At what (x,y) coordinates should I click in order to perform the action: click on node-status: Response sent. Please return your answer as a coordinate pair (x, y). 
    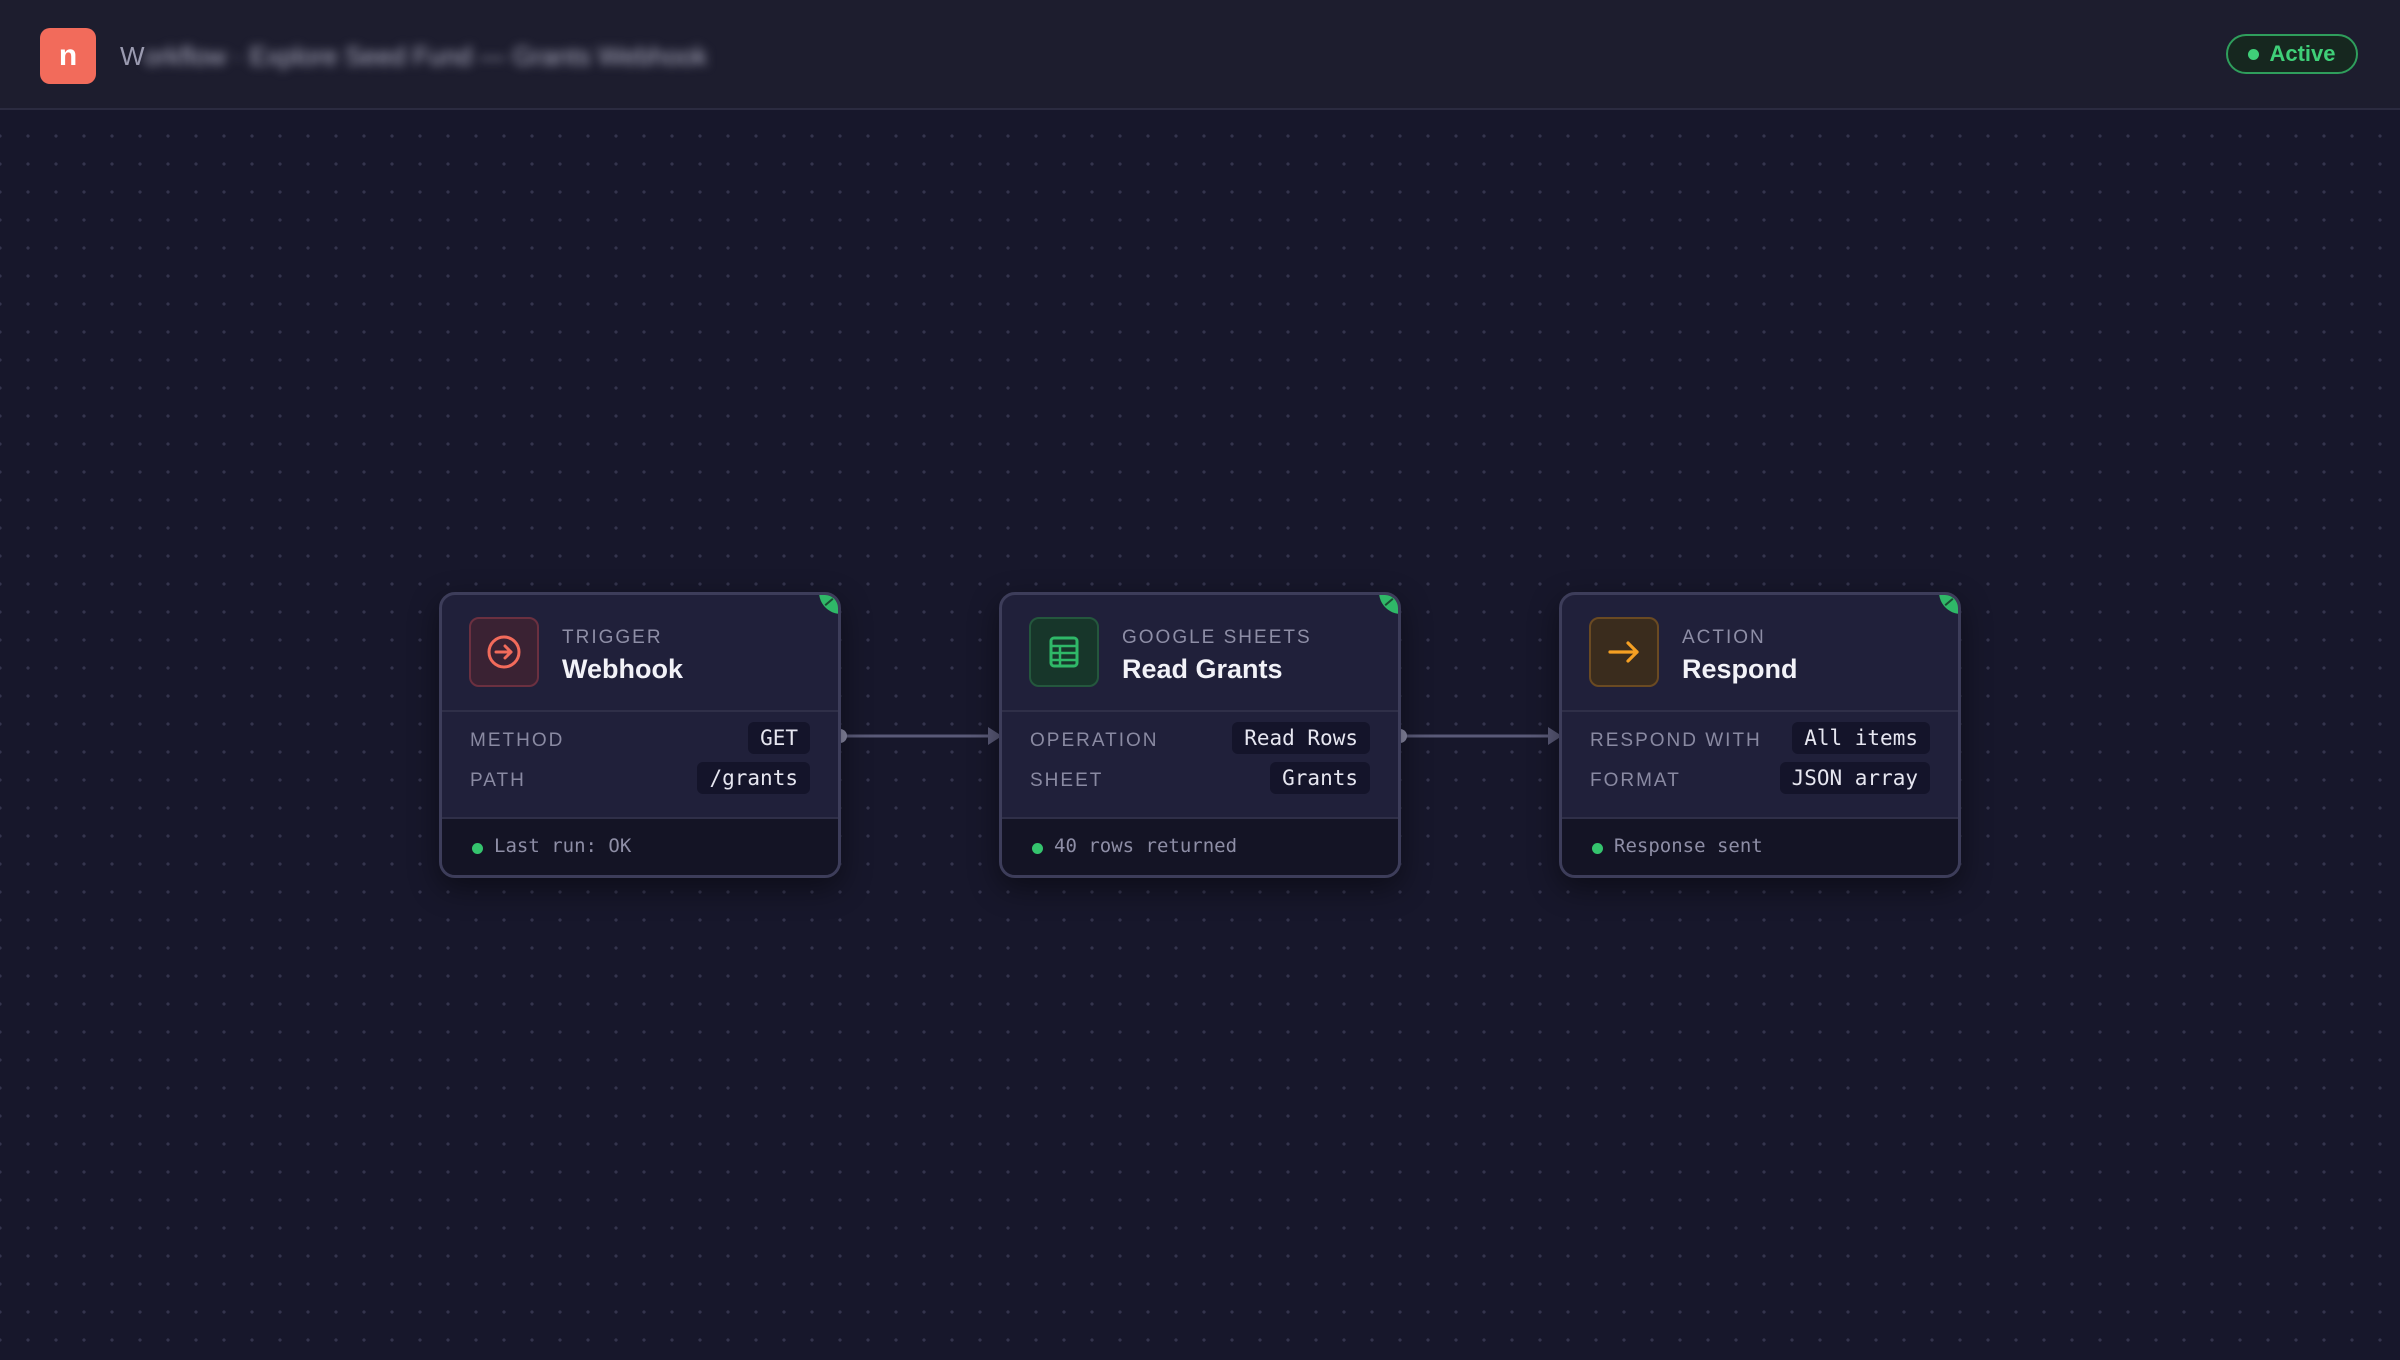
    Looking at the image, I should click on (1760, 846).